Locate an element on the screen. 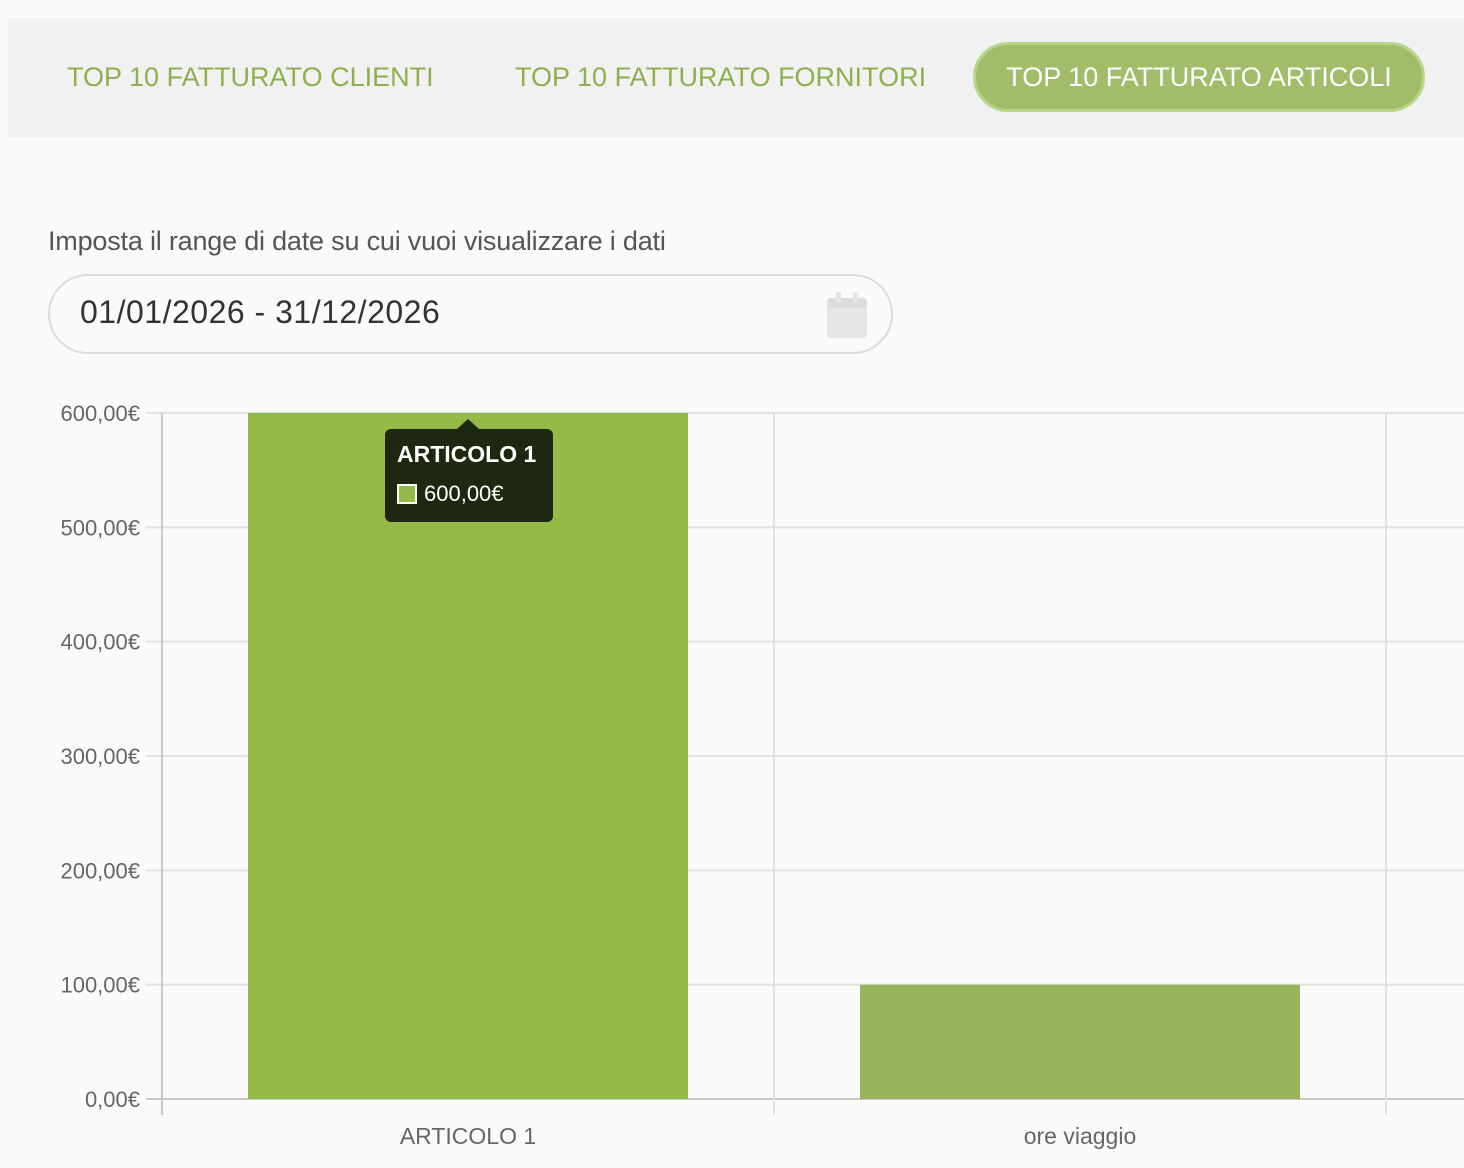 Image resolution: width=1464 pixels, height=1168 pixels. calendar-icon is located at coordinates (847, 315).